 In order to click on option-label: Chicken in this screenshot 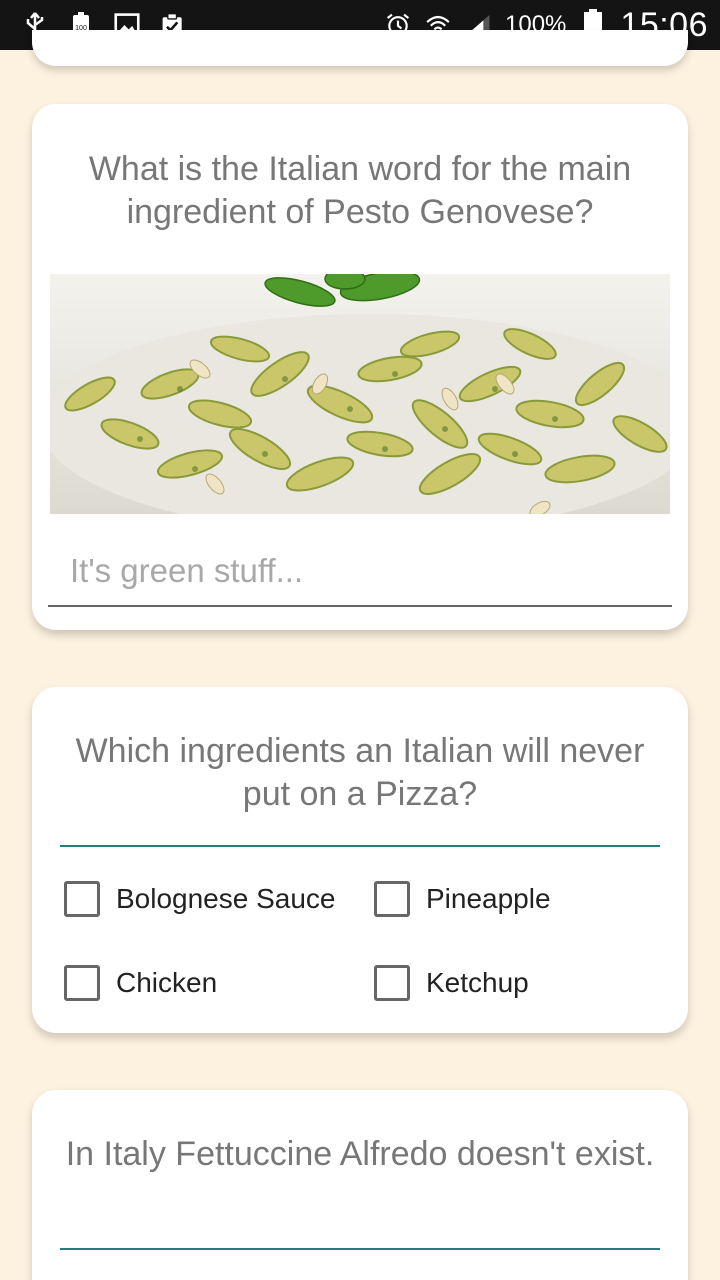, I will do `click(167, 982)`.